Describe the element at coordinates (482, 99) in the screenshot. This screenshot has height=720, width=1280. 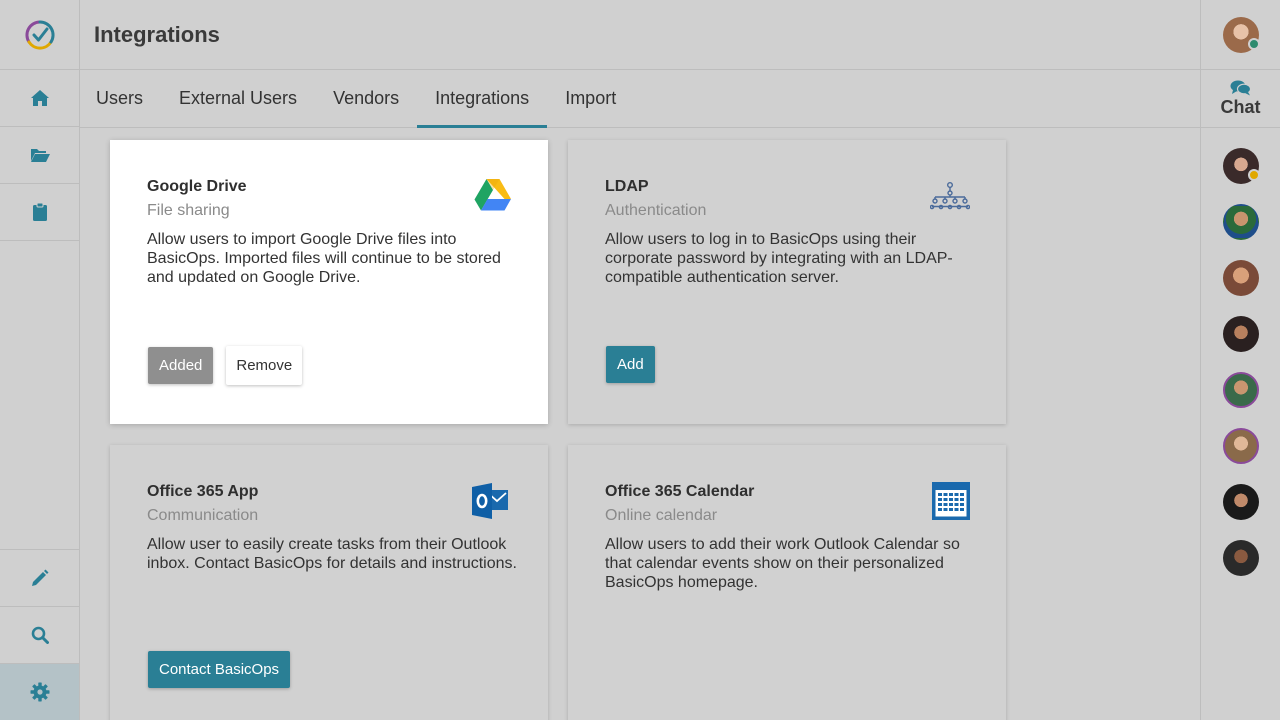
I see `tab-integrations: Integrations` at that location.